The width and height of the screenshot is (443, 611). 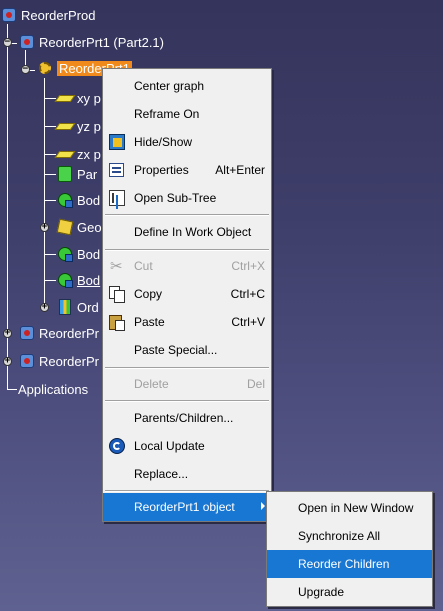 I want to click on menu-item-cut: Cut Ctrl+X, so click(x=187, y=266).